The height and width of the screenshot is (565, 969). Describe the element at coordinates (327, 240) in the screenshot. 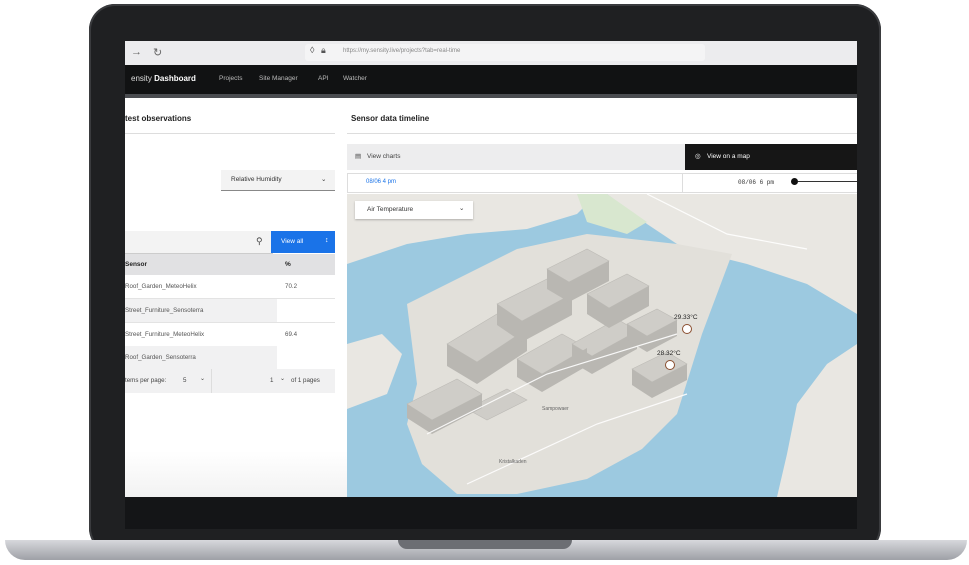

I see `expand-icon: ↕` at that location.